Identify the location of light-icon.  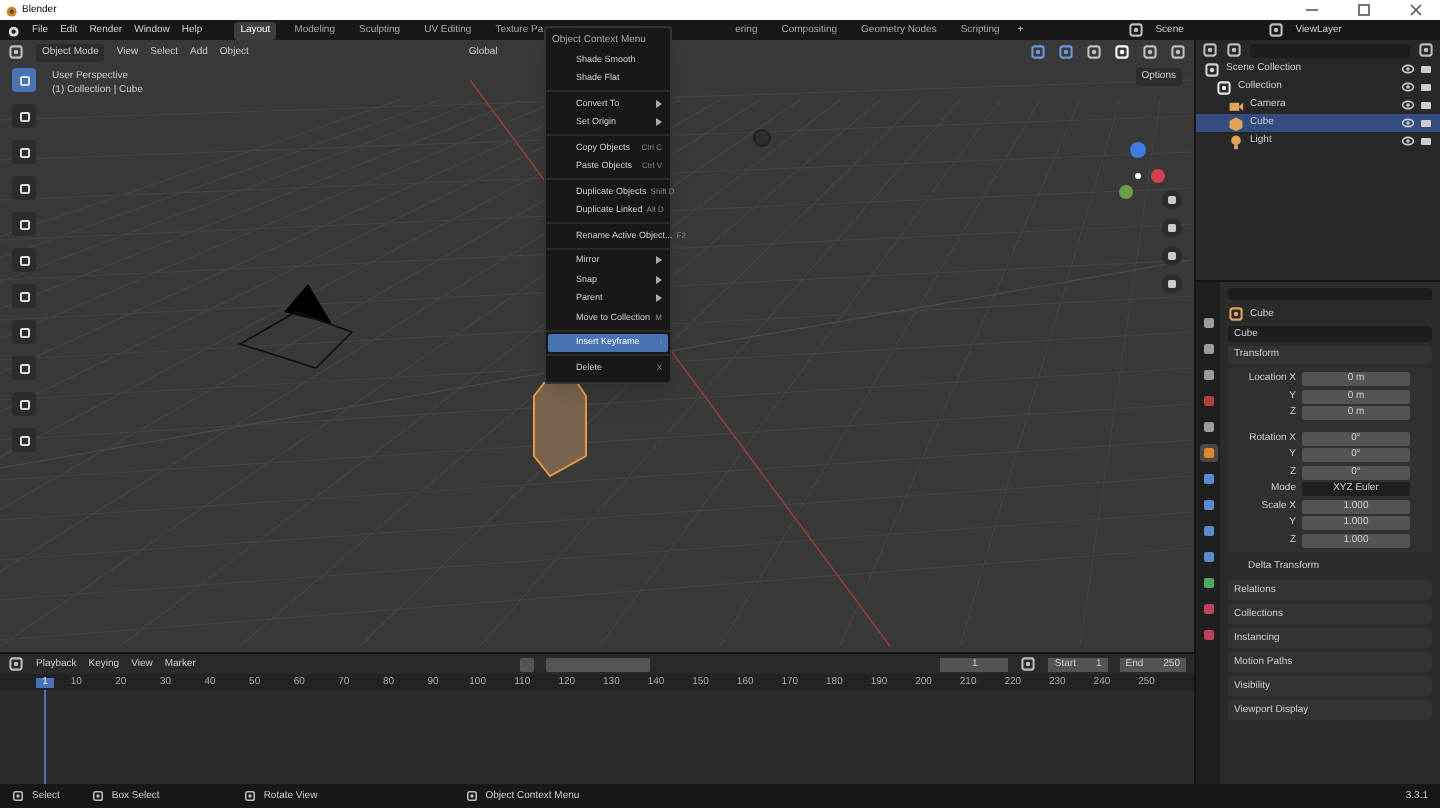
(762, 138).